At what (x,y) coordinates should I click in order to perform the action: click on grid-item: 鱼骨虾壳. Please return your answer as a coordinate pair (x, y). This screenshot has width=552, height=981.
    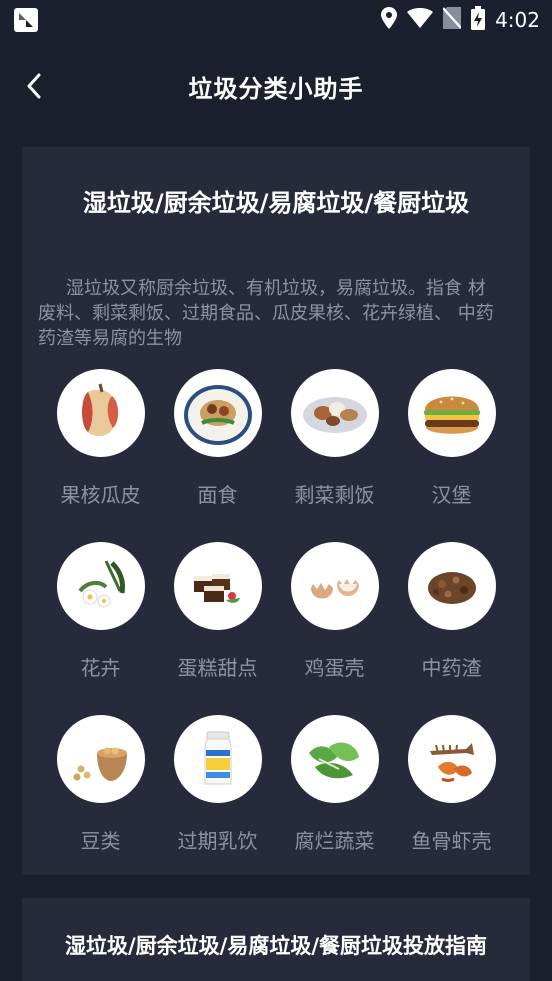
    Looking at the image, I should click on (451, 801).